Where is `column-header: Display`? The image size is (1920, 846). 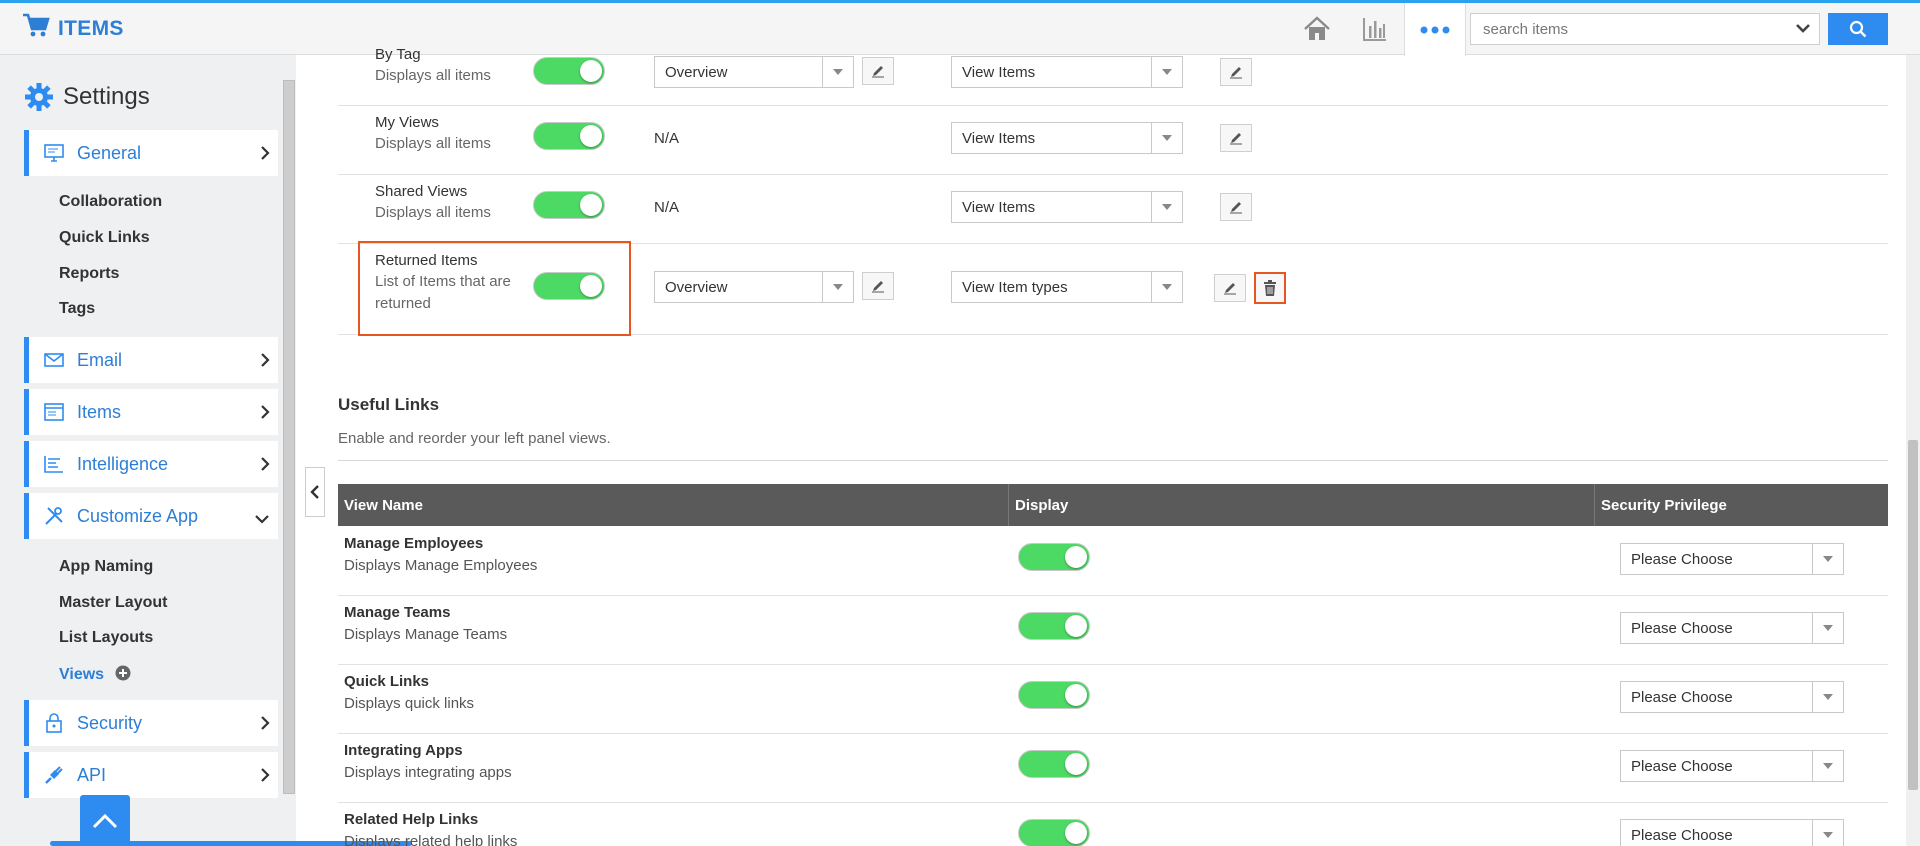
column-header: Display is located at coordinates (1042, 505).